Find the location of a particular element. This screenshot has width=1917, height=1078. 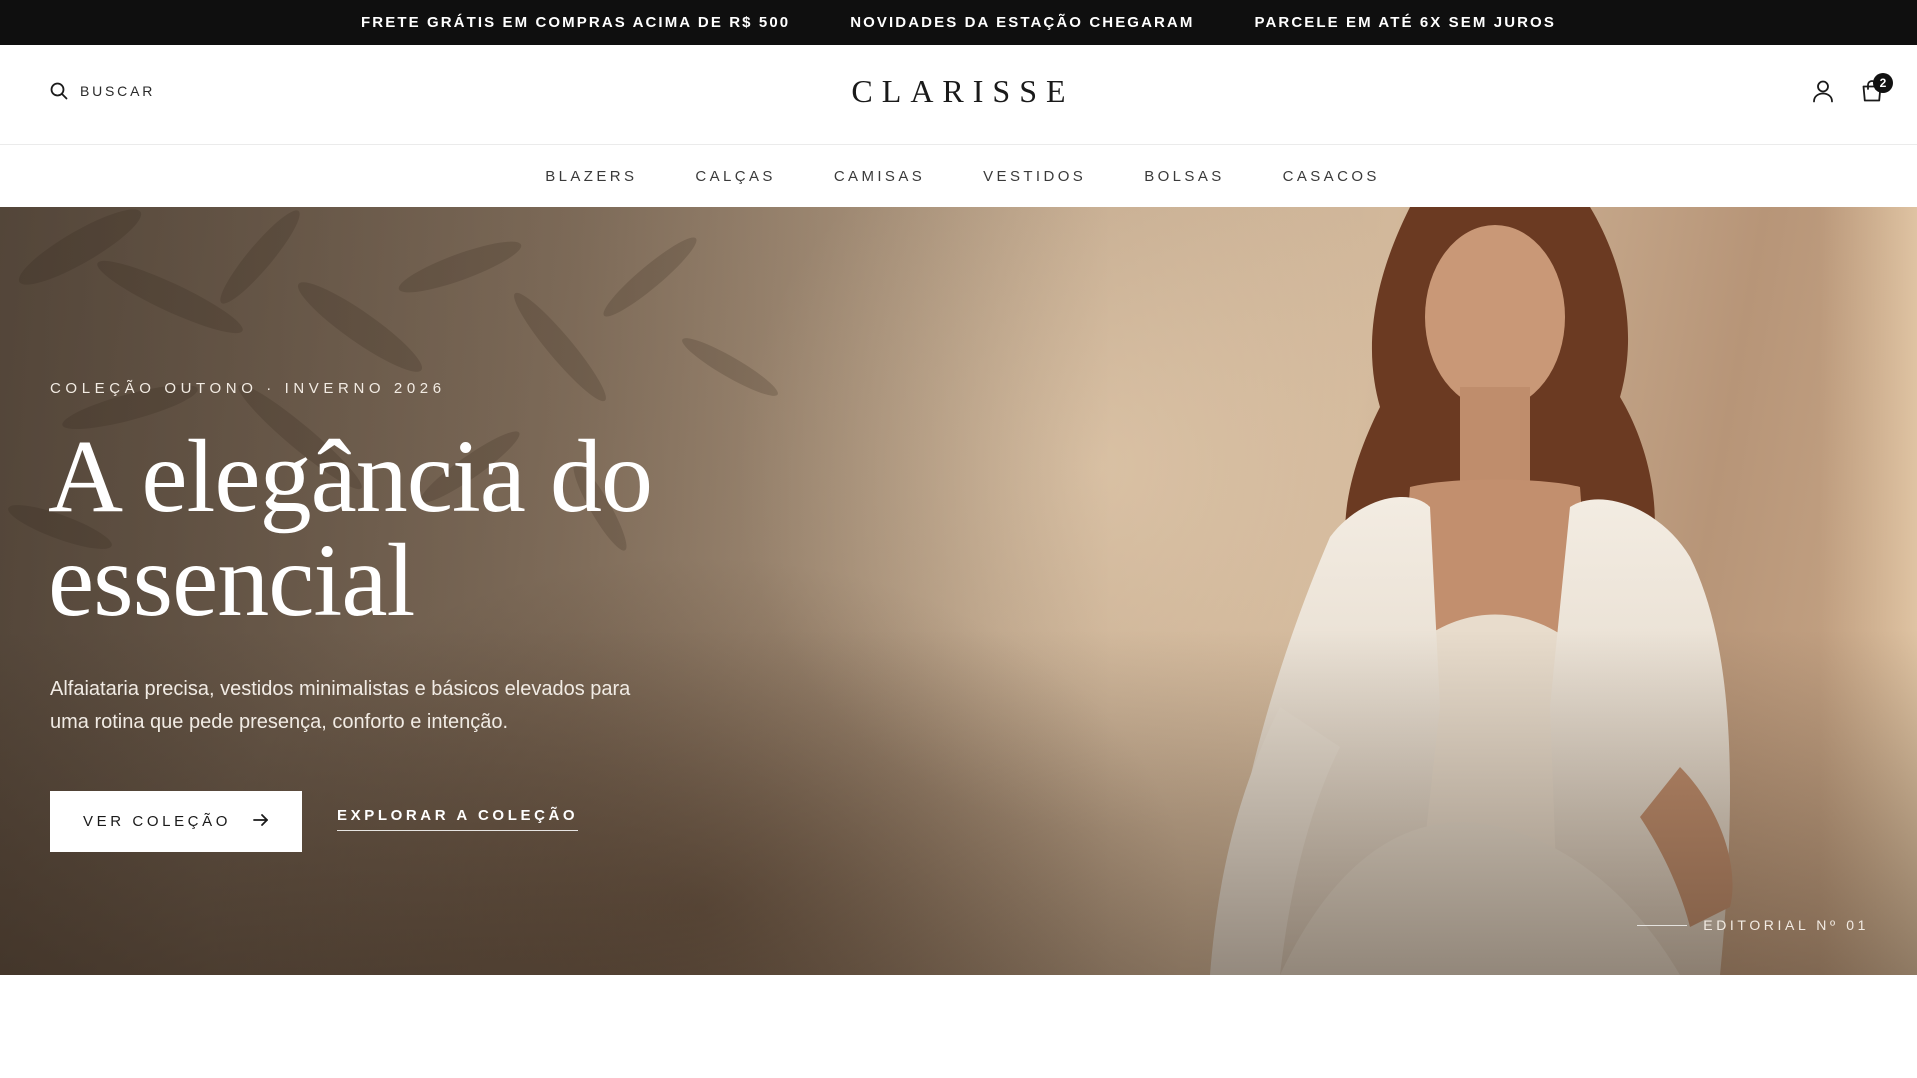

nav-item-camisas: CAMISAS is located at coordinates (879, 176).